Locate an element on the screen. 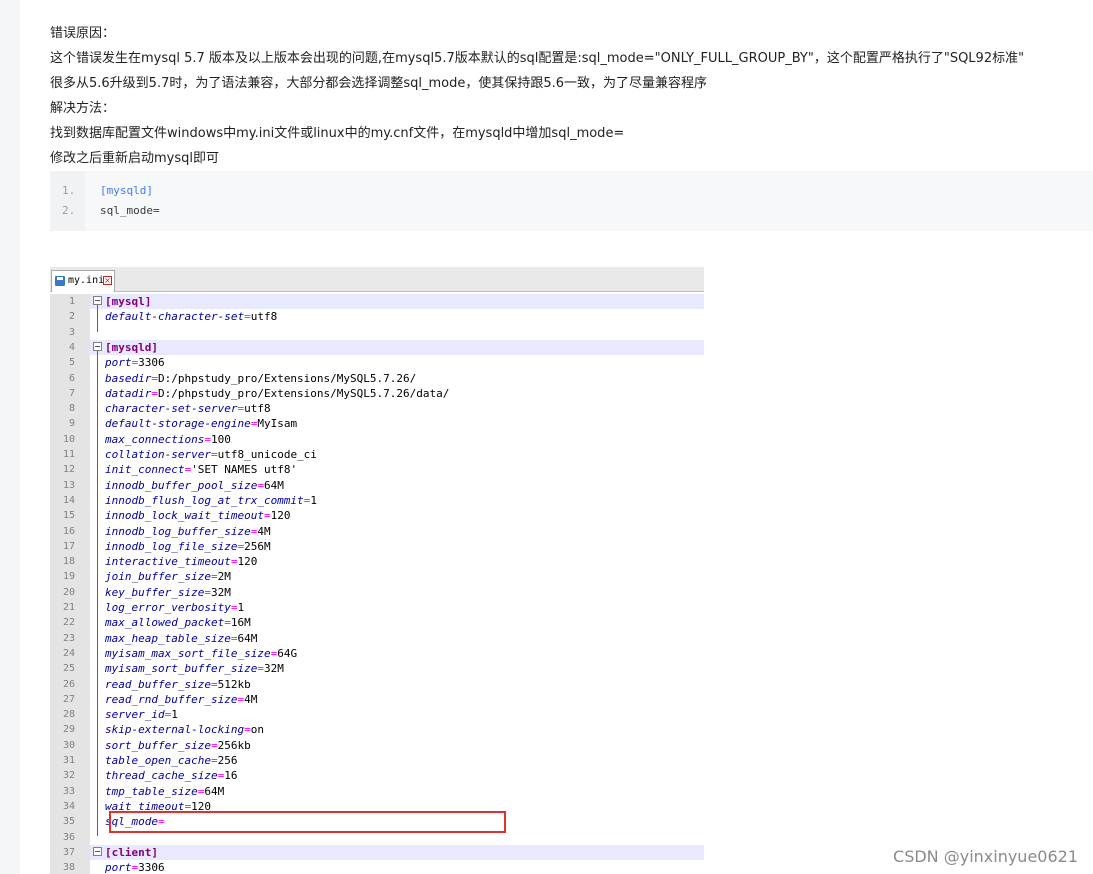  config-entry: interactive_timeout=120 is located at coordinates (181, 561).